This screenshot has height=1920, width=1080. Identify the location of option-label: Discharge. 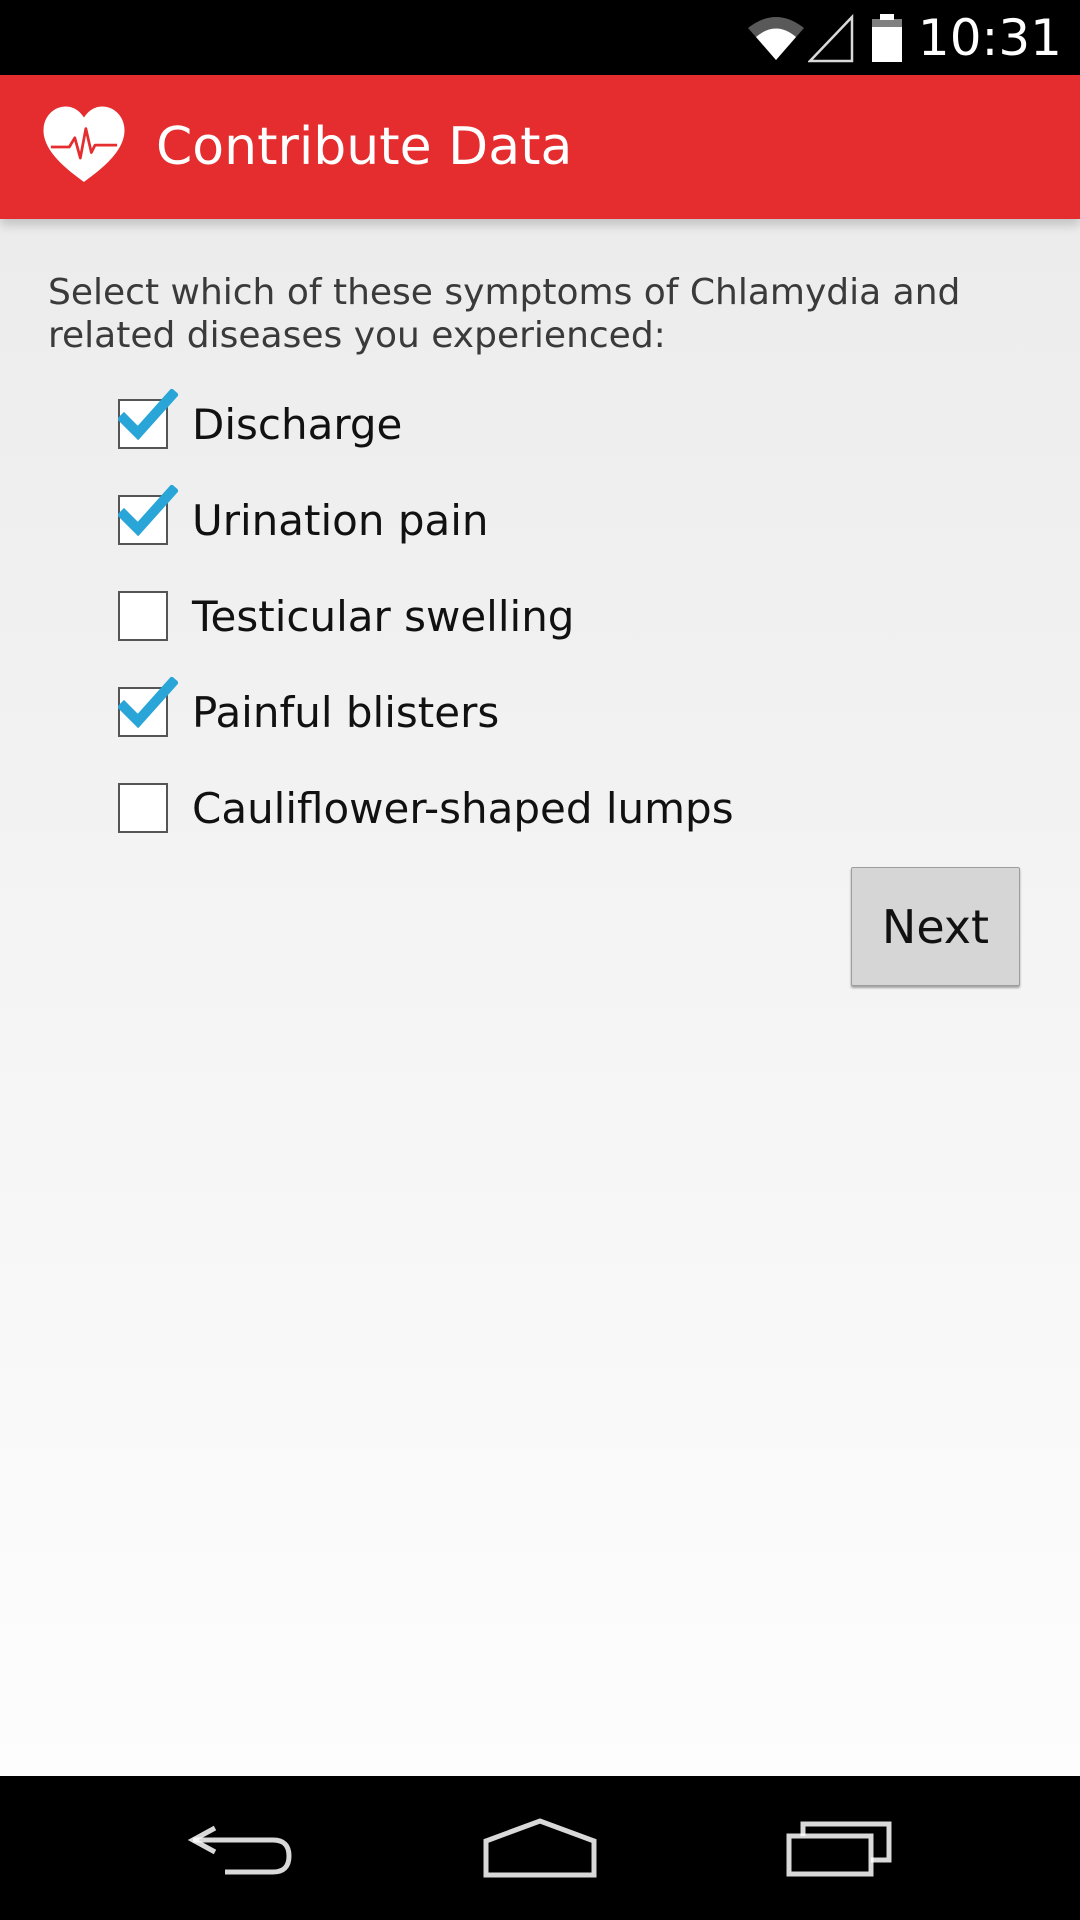
(297, 424).